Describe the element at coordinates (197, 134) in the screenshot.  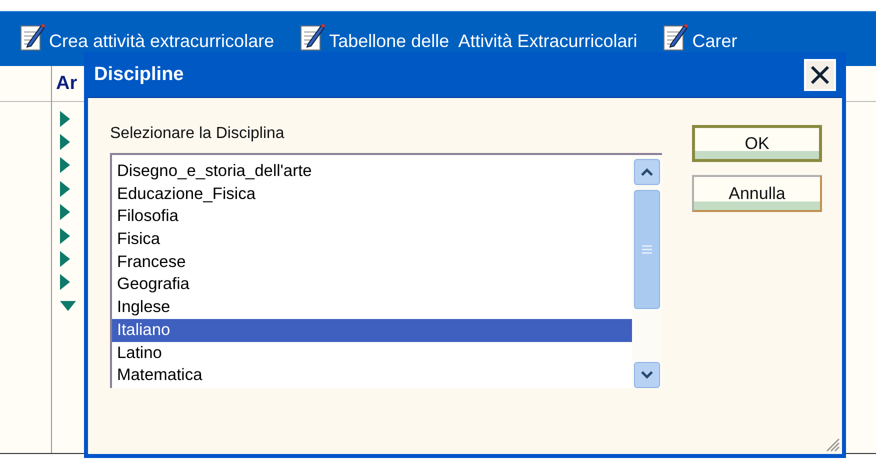
I see `list-label: Selezionare la Disciplina` at that location.